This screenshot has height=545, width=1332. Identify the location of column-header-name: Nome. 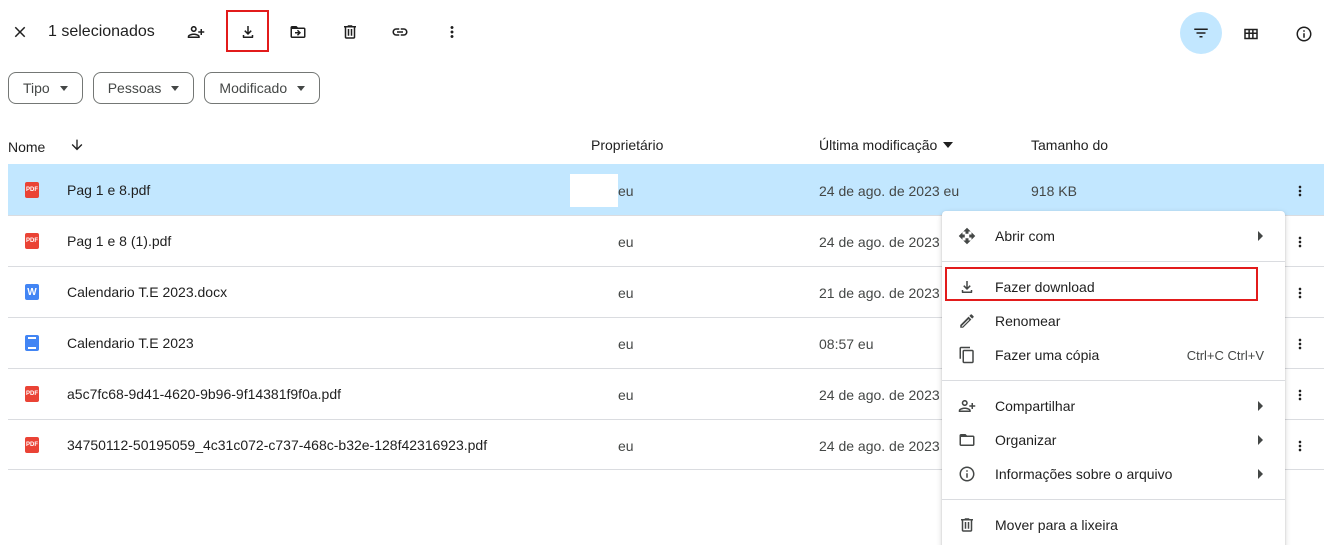
(46, 146).